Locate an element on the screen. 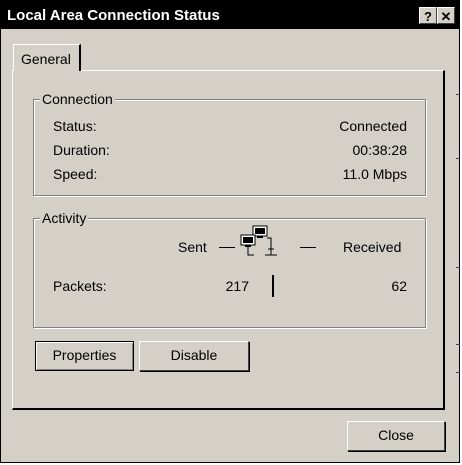 The width and height of the screenshot is (462, 465). network-computers-icon is located at coordinates (263, 249).